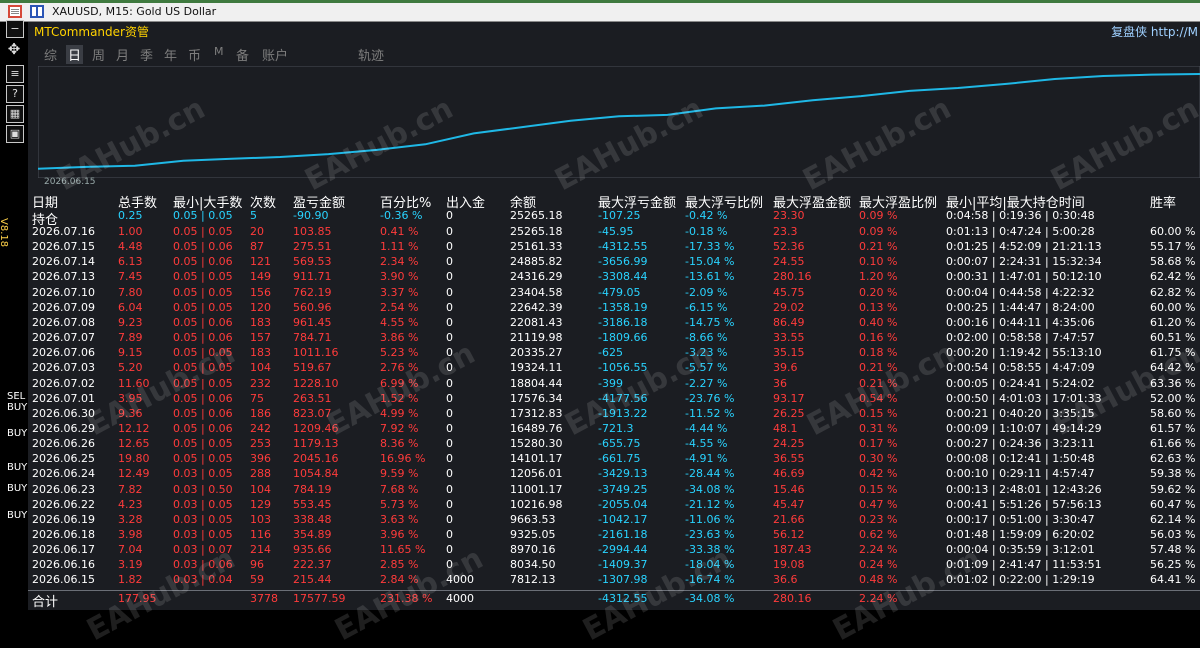  What do you see at coordinates (260, 307) in the screenshot?
I see `cell-count: 120` at bounding box center [260, 307].